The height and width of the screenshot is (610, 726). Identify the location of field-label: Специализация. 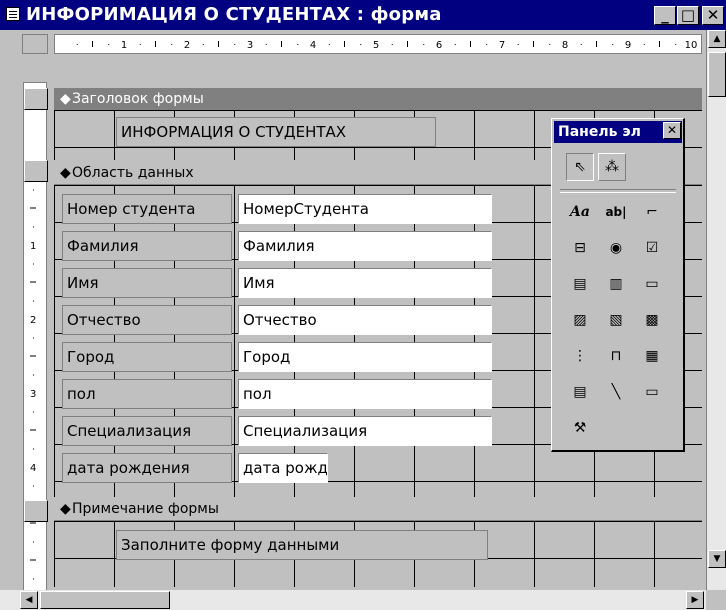
(147, 431).